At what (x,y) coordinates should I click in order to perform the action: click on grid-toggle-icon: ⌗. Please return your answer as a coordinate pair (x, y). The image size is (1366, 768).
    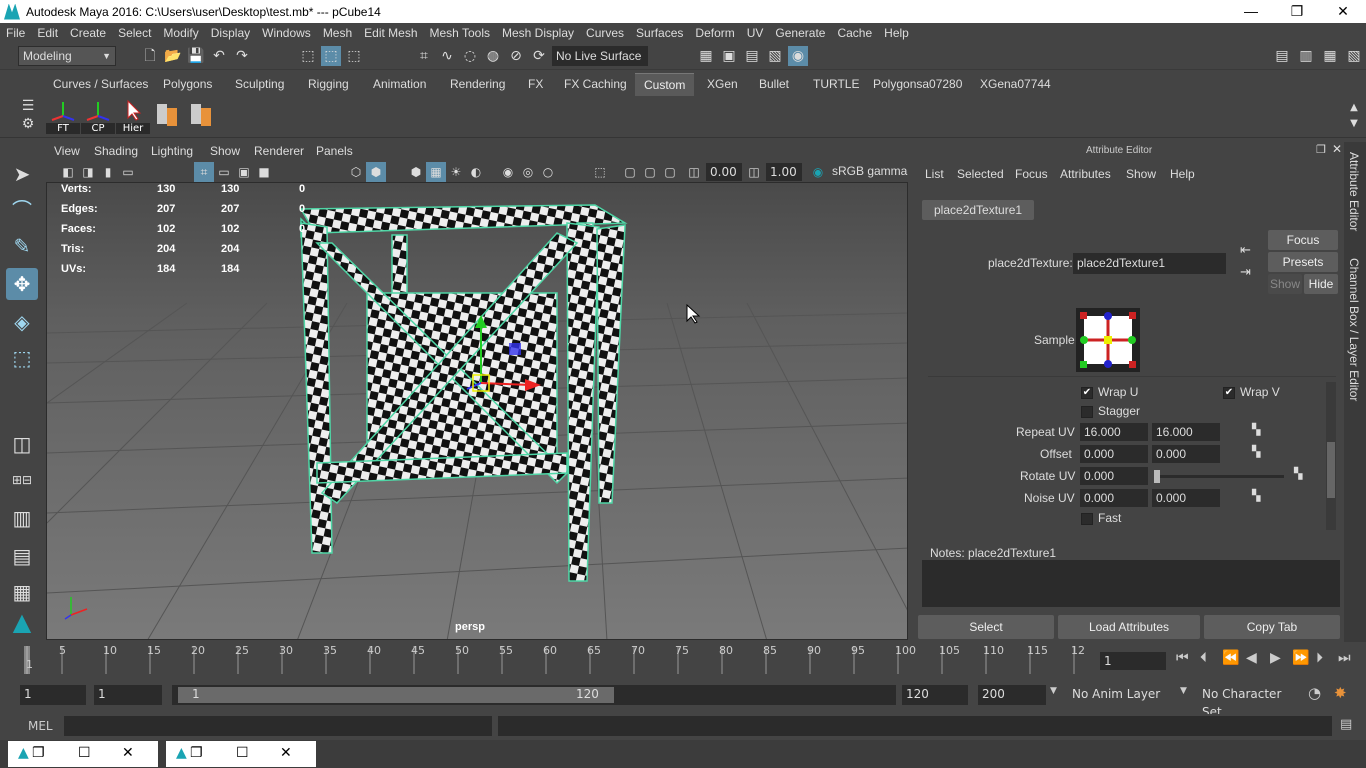
    Looking at the image, I should click on (204, 172).